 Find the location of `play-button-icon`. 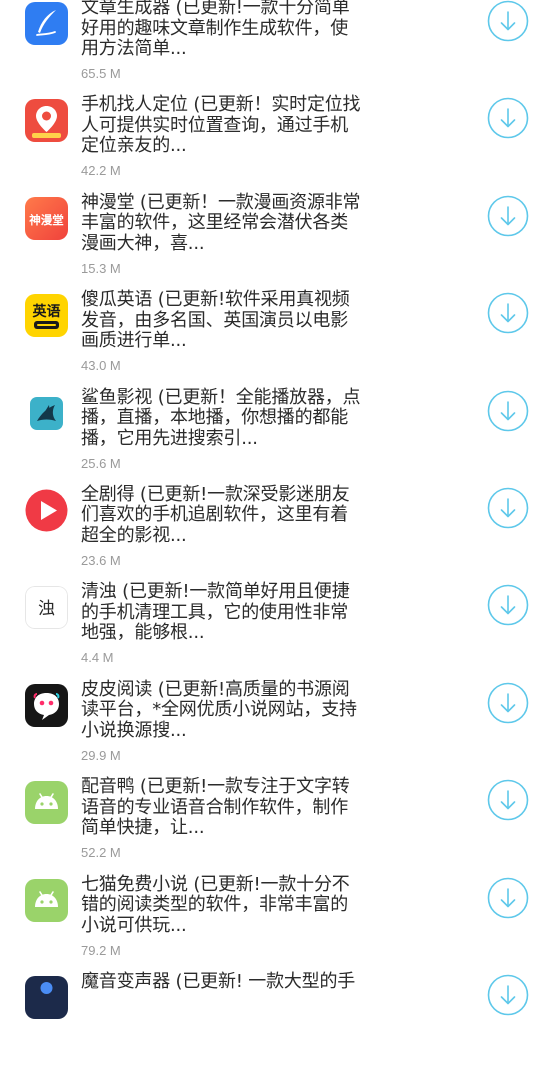

play-button-icon is located at coordinates (46, 510).